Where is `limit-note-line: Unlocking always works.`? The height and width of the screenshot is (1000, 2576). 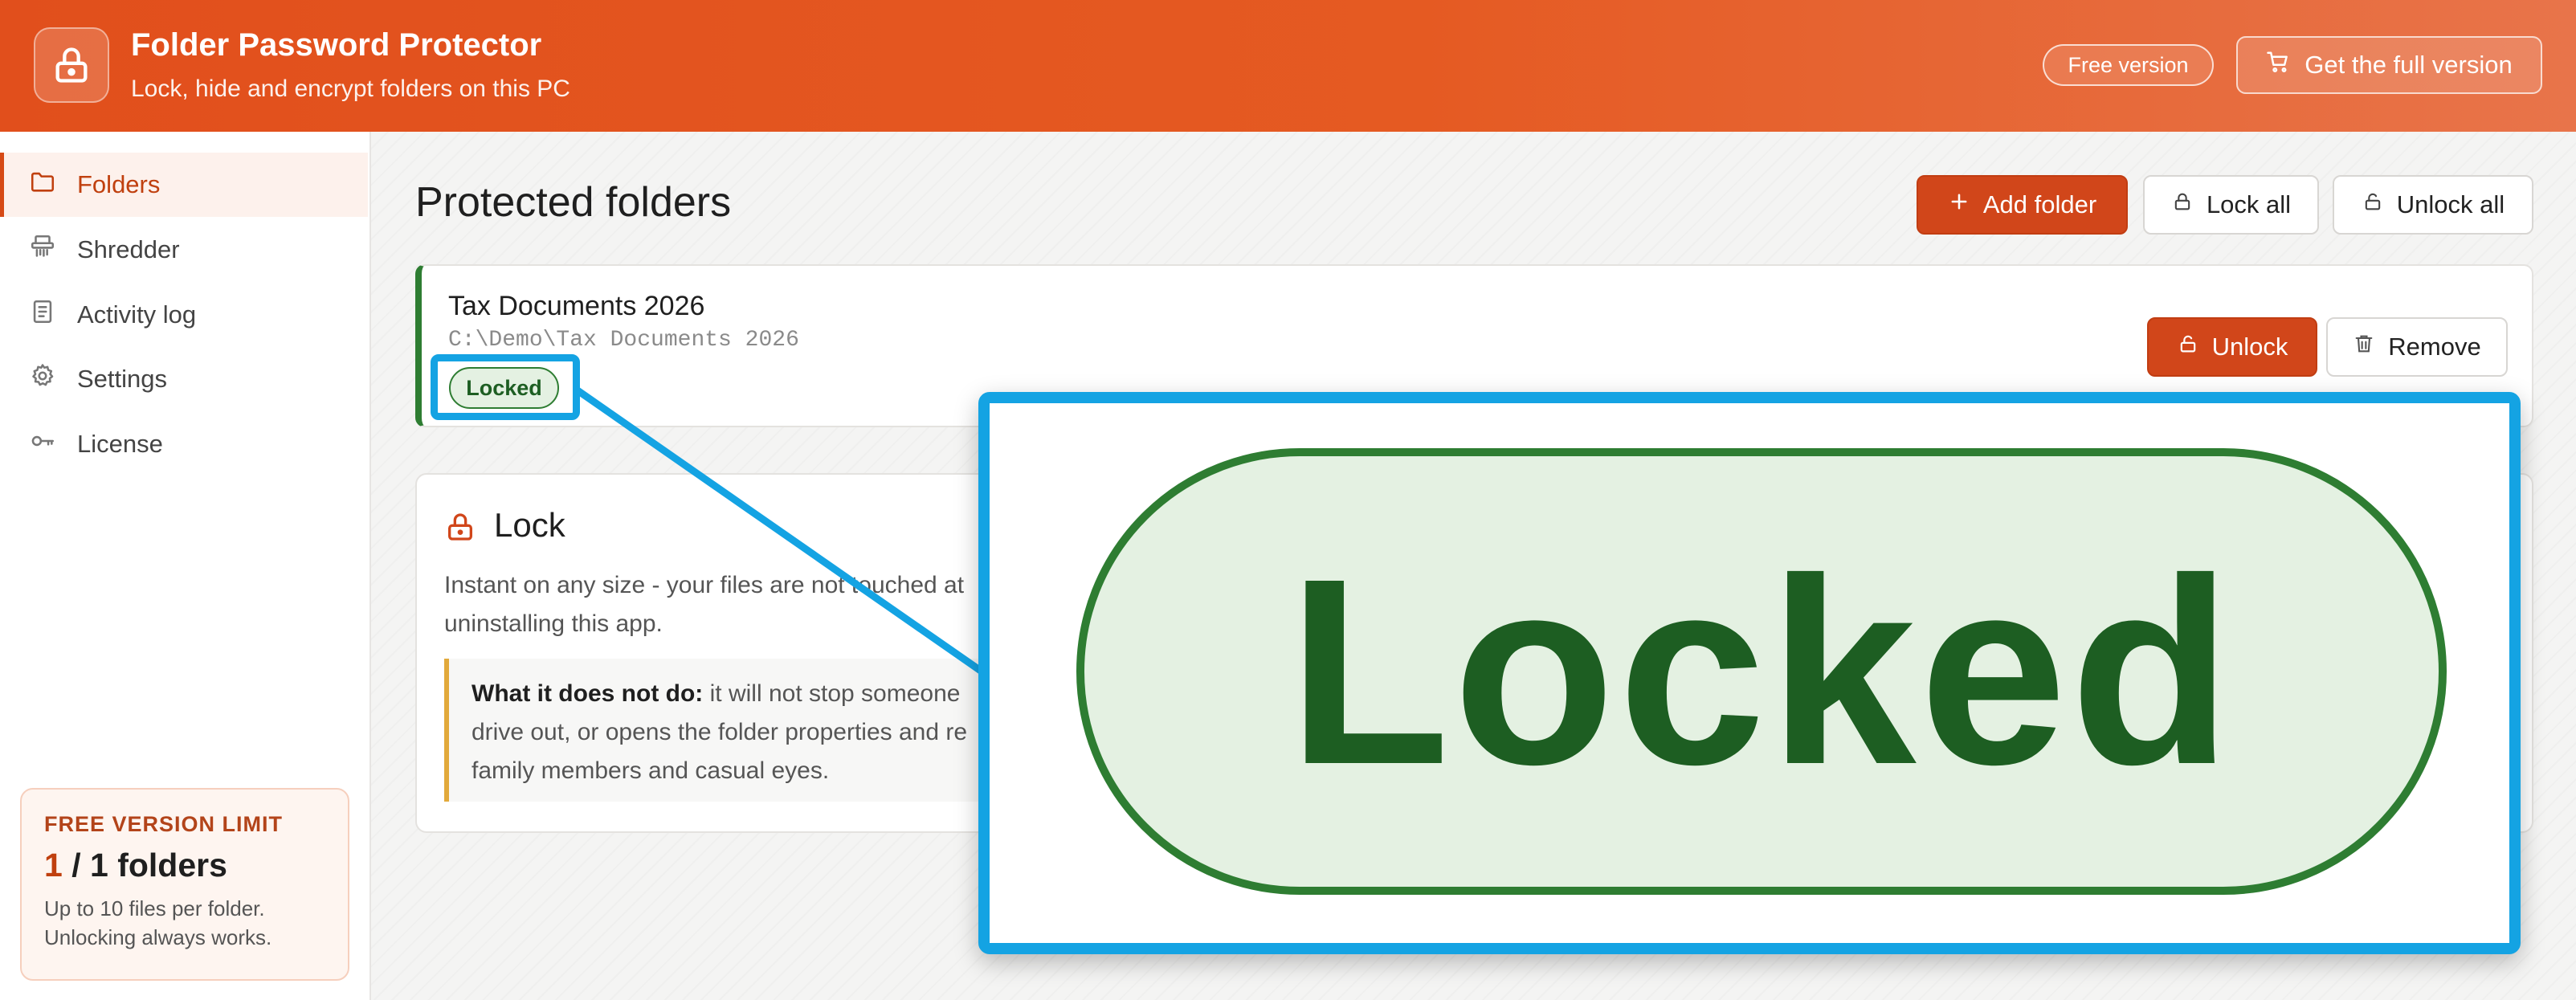 limit-note-line: Unlocking always works. is located at coordinates (158, 937).